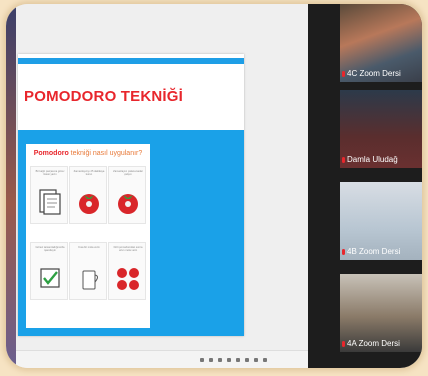  What do you see at coordinates (381, 221) in the screenshot?
I see `participant-tile: 4B Zoom Dersi` at bounding box center [381, 221].